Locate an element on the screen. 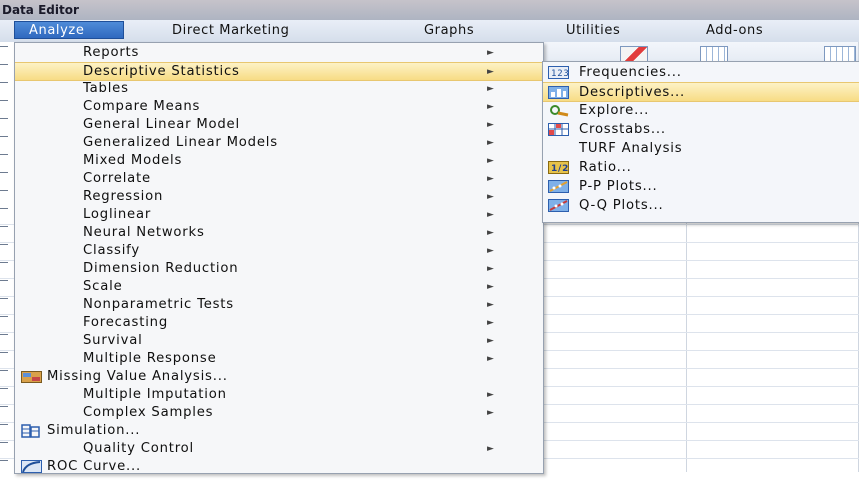 Image resolution: width=859 pixels, height=480 pixels. menu-item-generalized-linear-models: Generalized Linear Models ► is located at coordinates (279, 143).